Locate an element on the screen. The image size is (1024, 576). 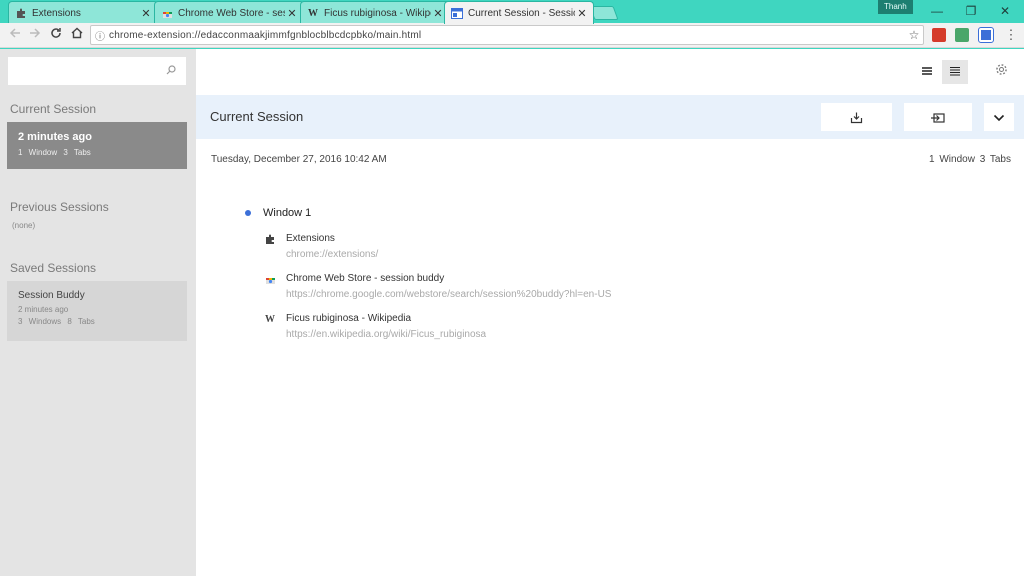
tab-entry-title: Extensions is located at coordinates (310, 238).